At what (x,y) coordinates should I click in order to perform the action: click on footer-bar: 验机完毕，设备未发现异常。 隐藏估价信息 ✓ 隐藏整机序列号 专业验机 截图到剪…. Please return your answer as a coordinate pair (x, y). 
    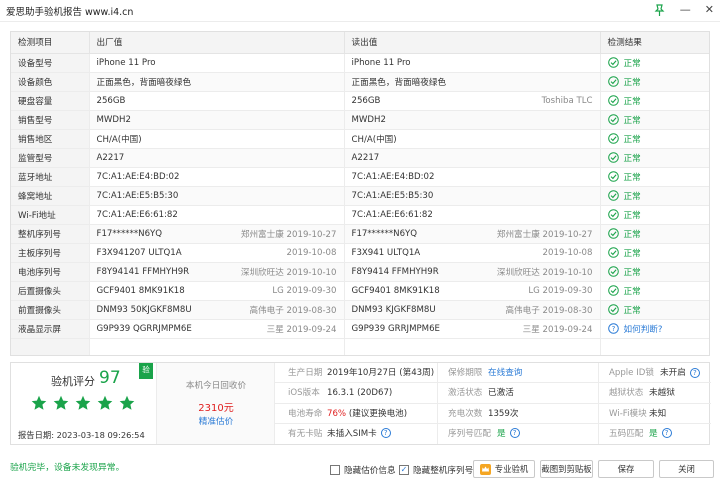
    Looking at the image, I should click on (360, 469).